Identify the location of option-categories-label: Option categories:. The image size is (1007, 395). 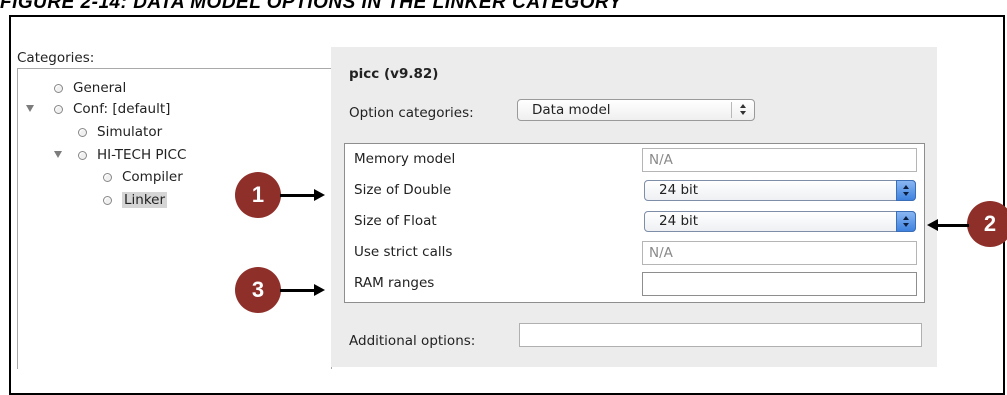
(411, 113).